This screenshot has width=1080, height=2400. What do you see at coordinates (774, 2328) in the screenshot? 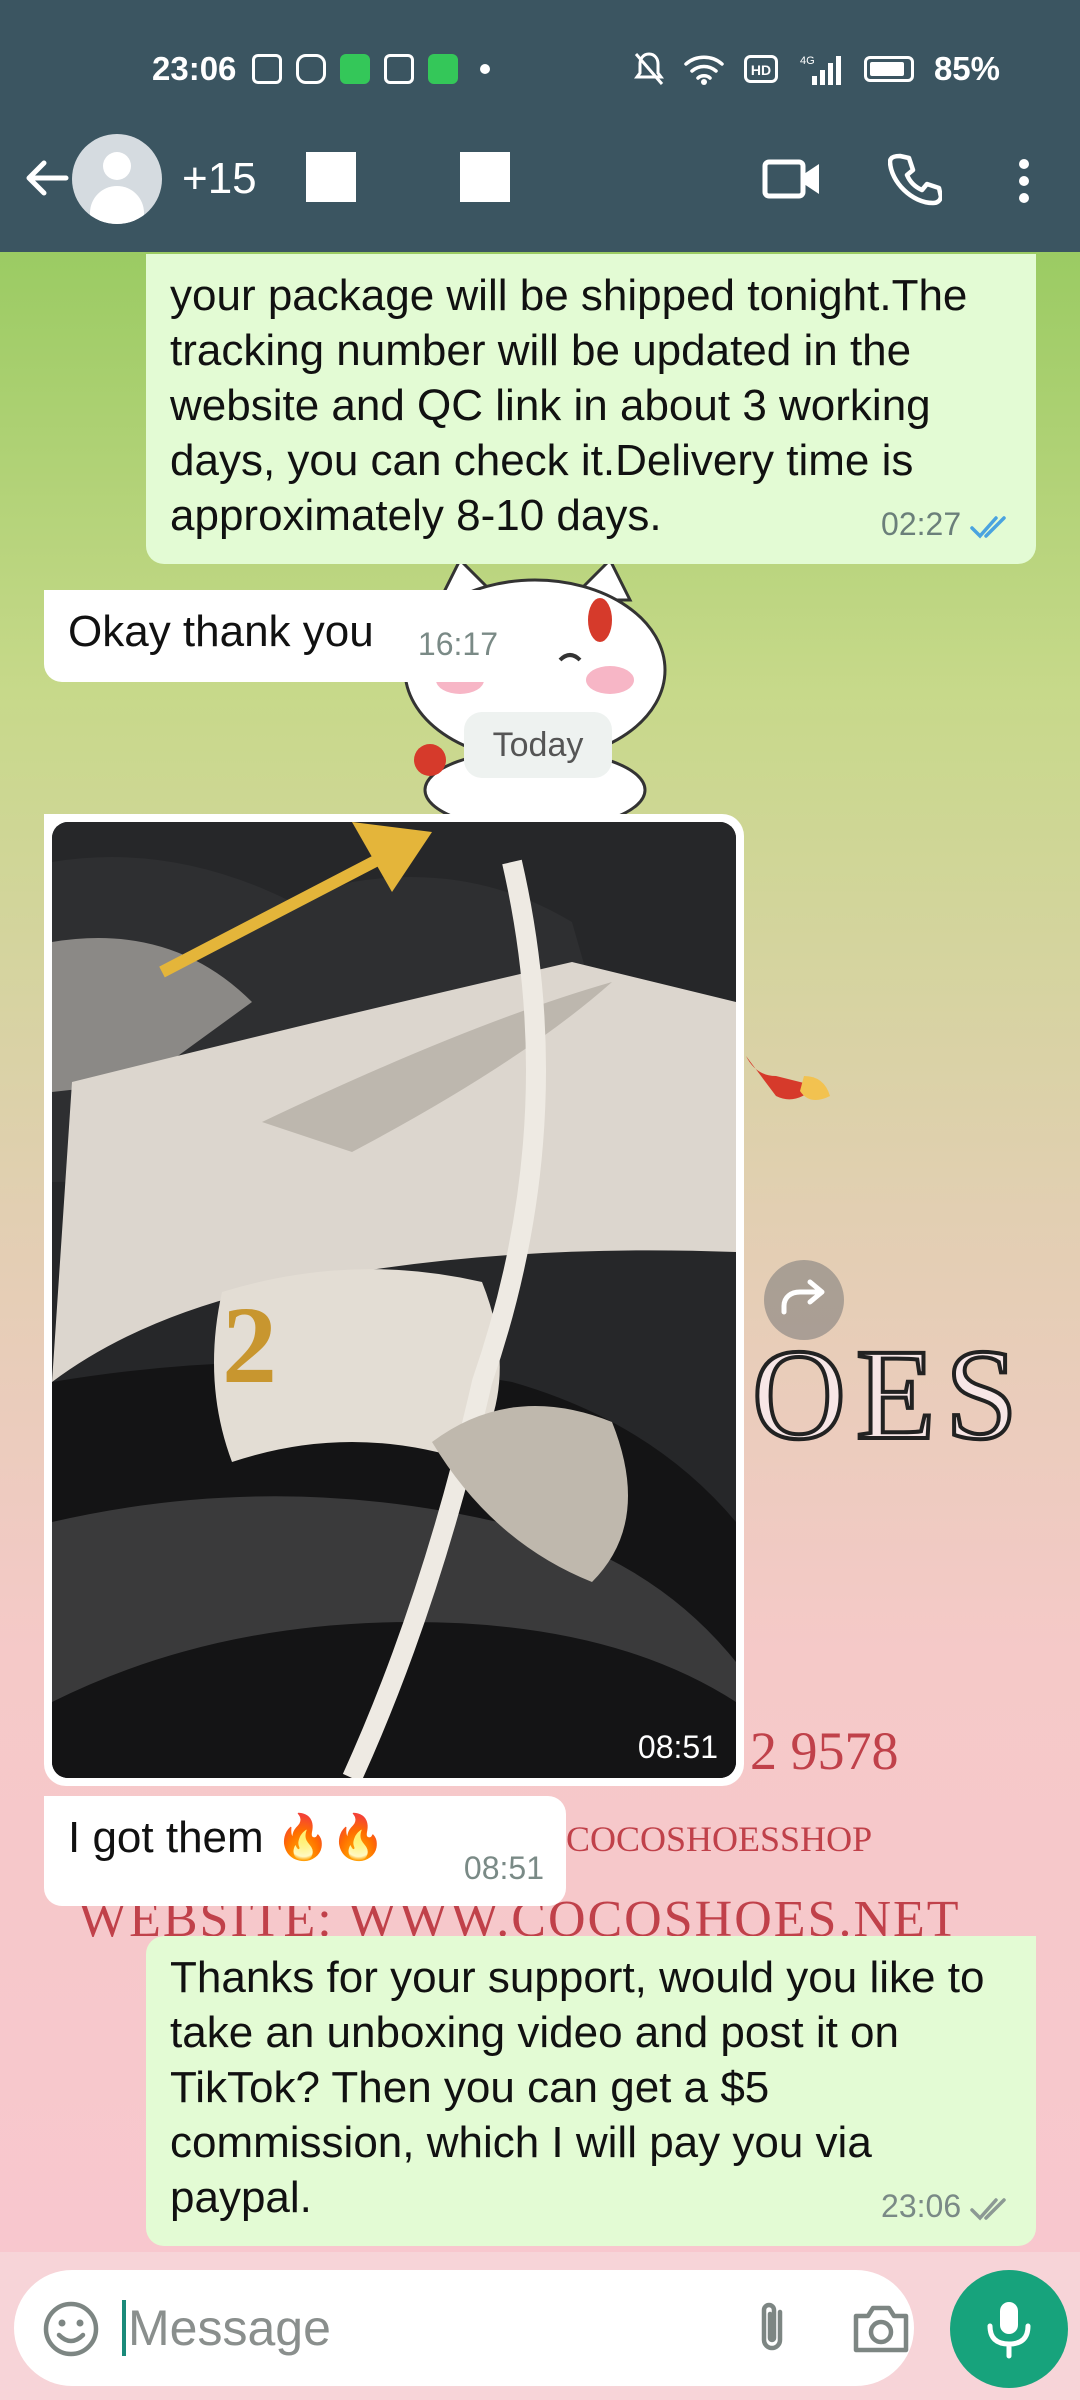
I see `attach-icon` at bounding box center [774, 2328].